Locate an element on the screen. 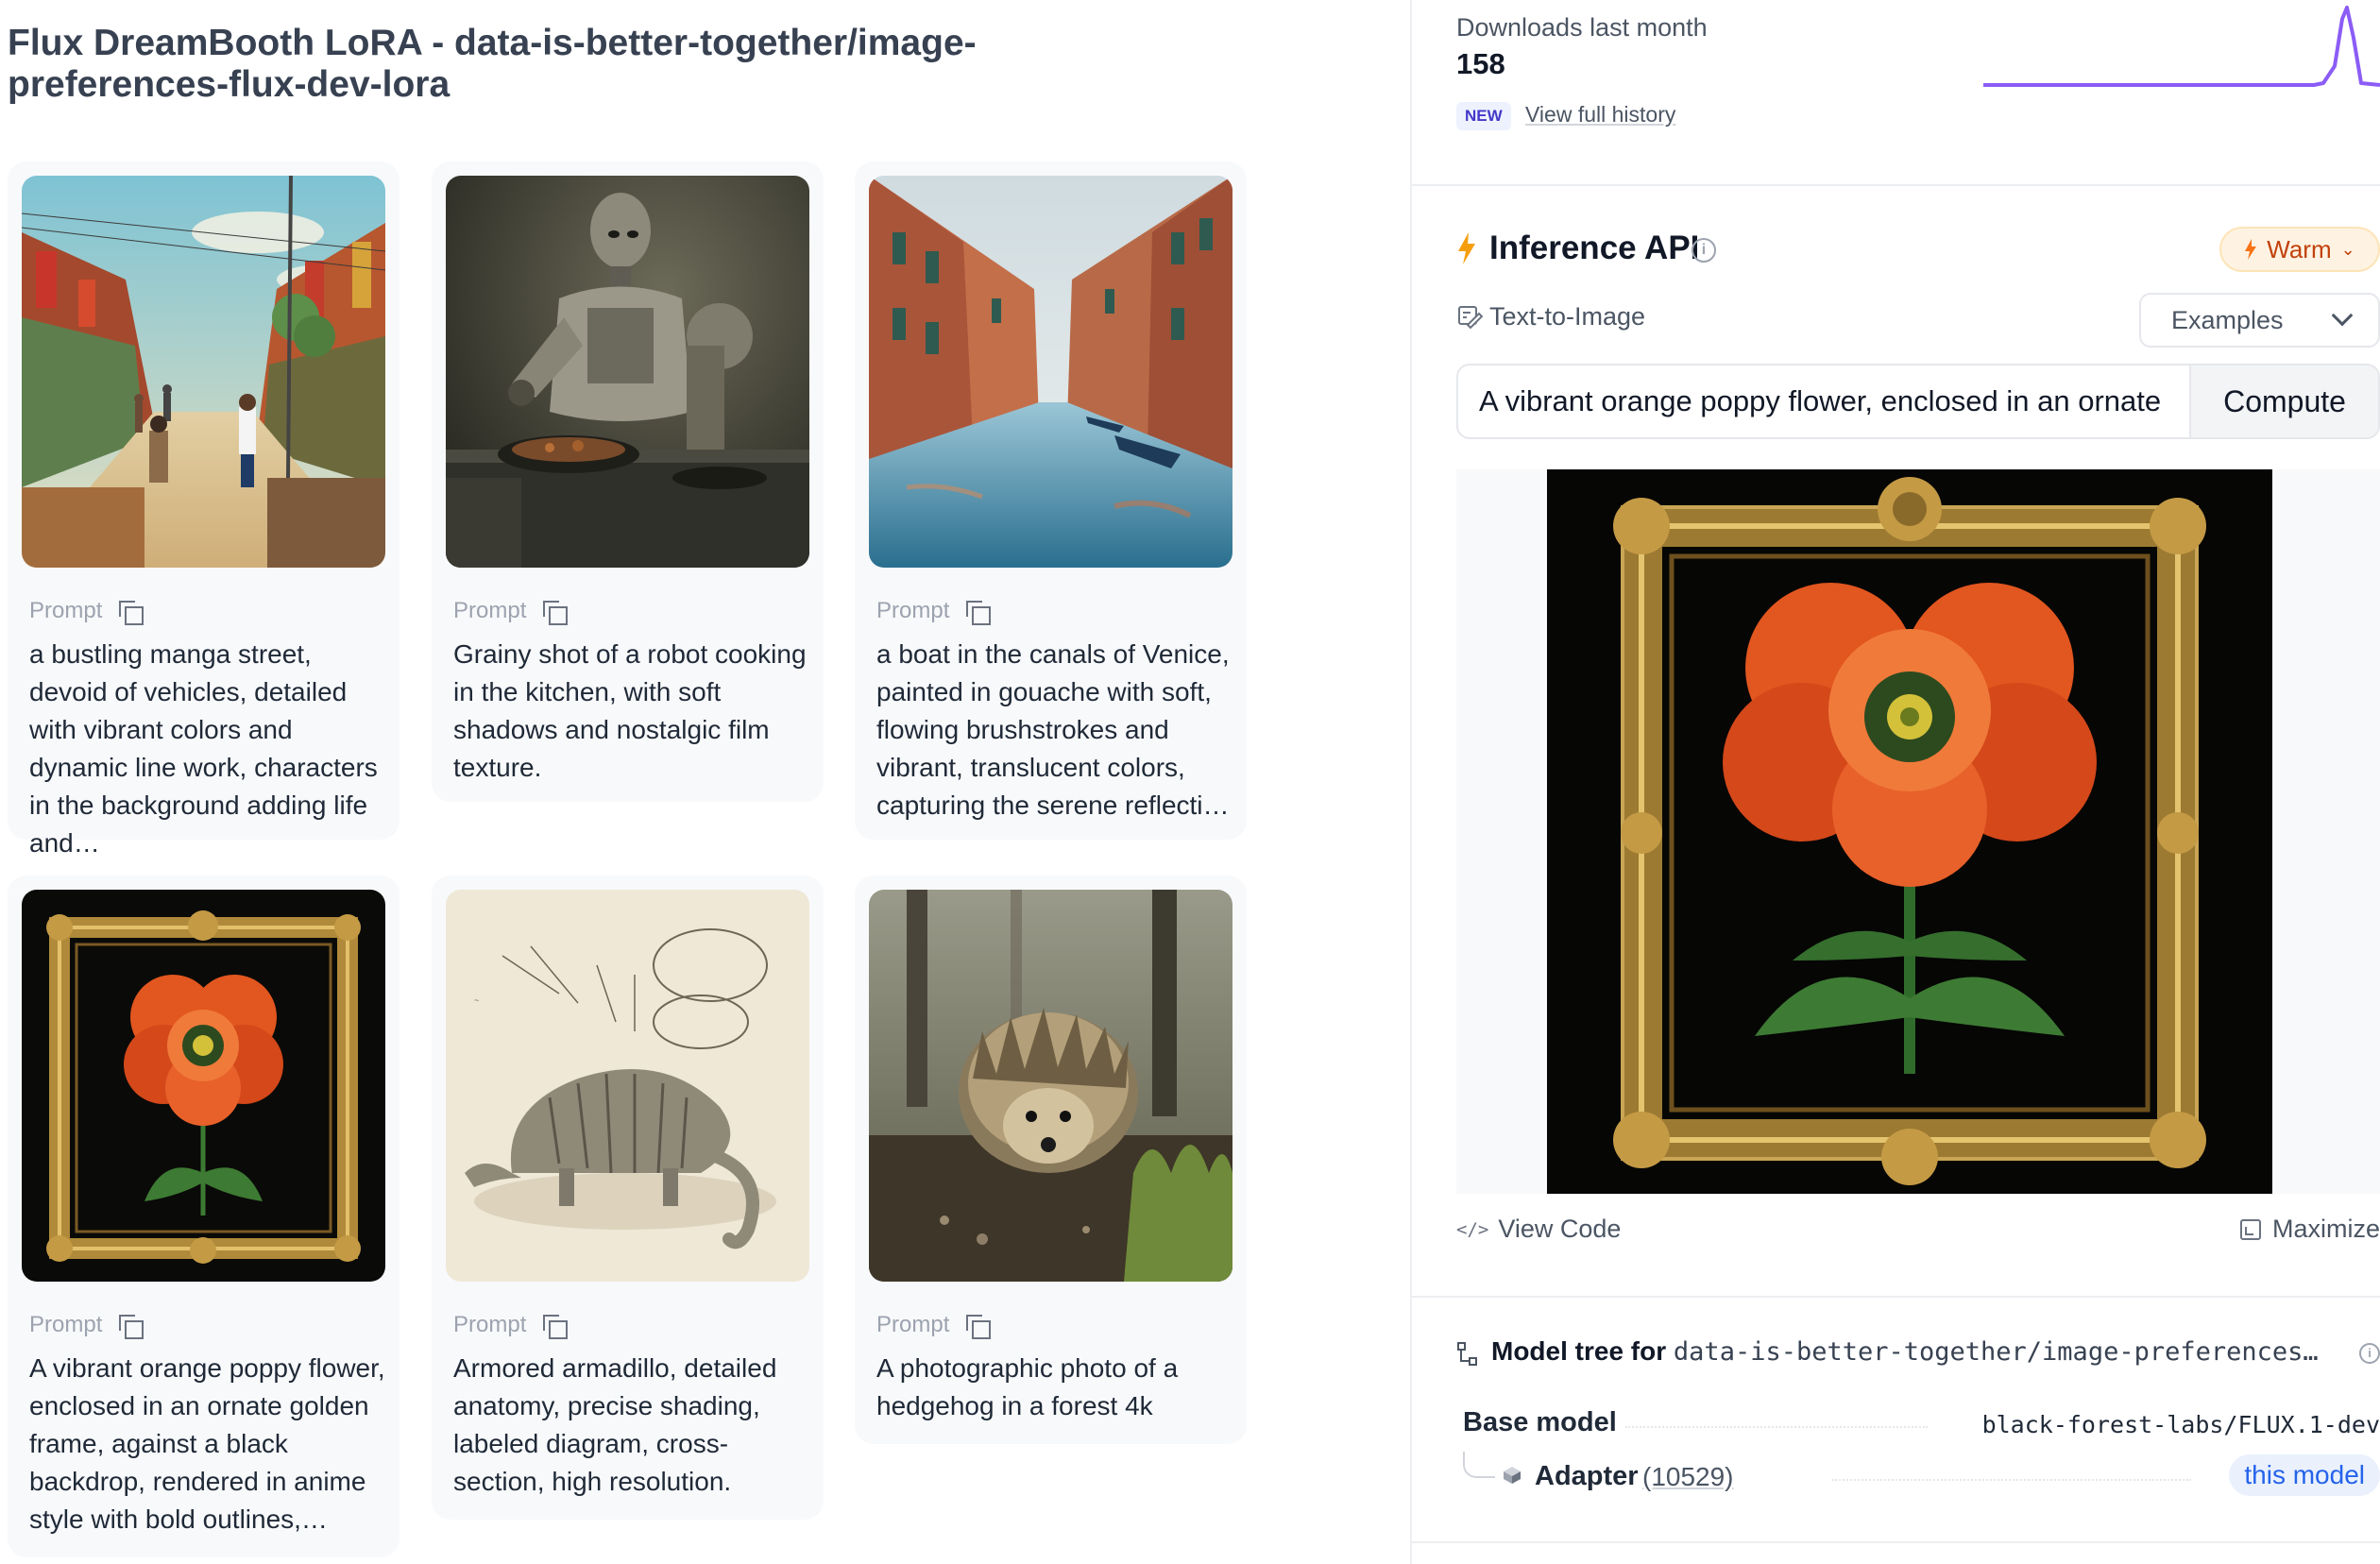  maximize-button: Maximize is located at coordinates (2309, 1229).